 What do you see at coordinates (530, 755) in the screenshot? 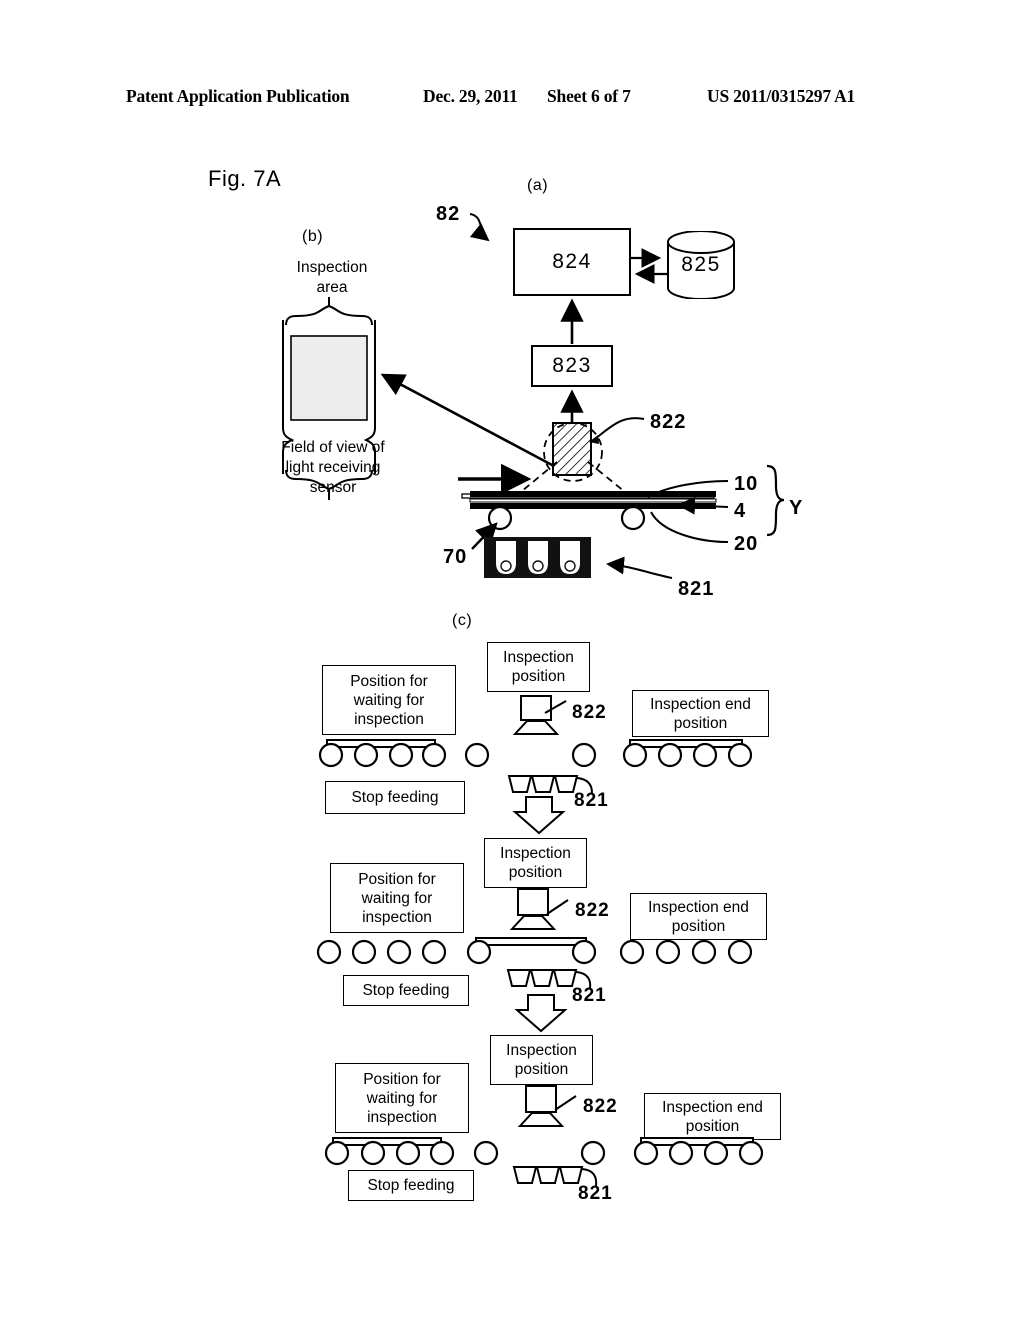
I see `row1-middle-rollers` at bounding box center [530, 755].